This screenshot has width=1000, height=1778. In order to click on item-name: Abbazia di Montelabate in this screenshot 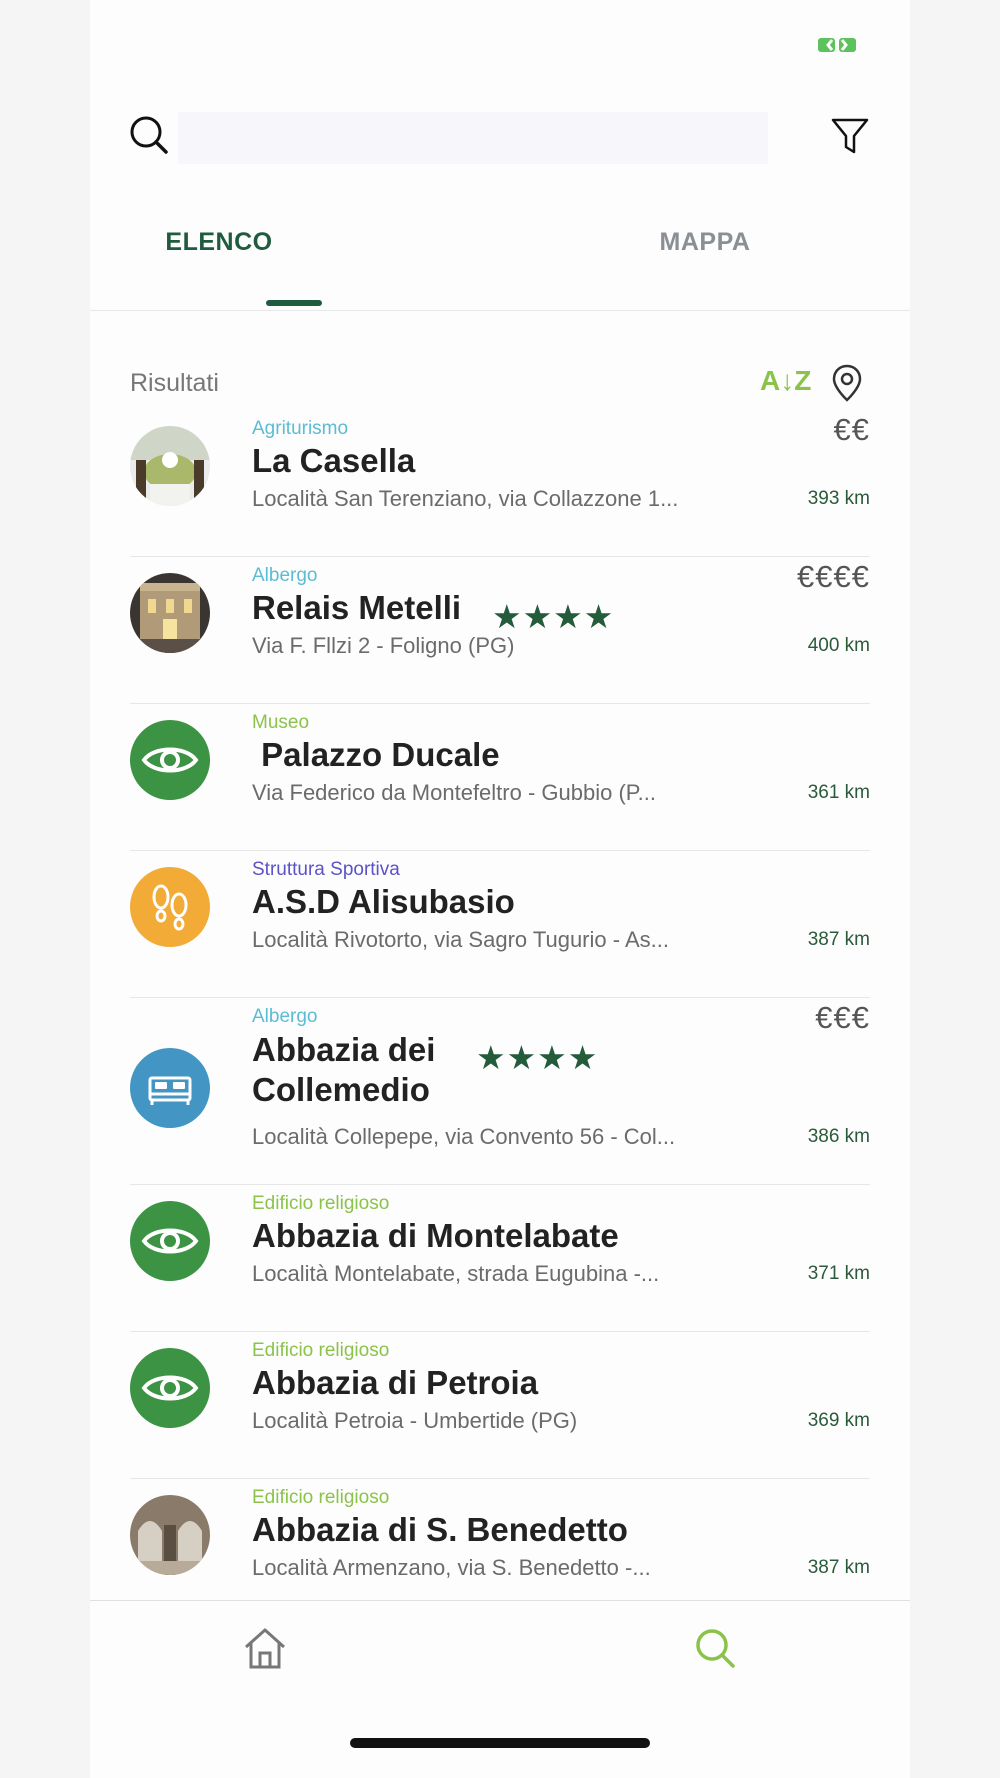, I will do `click(435, 1235)`.